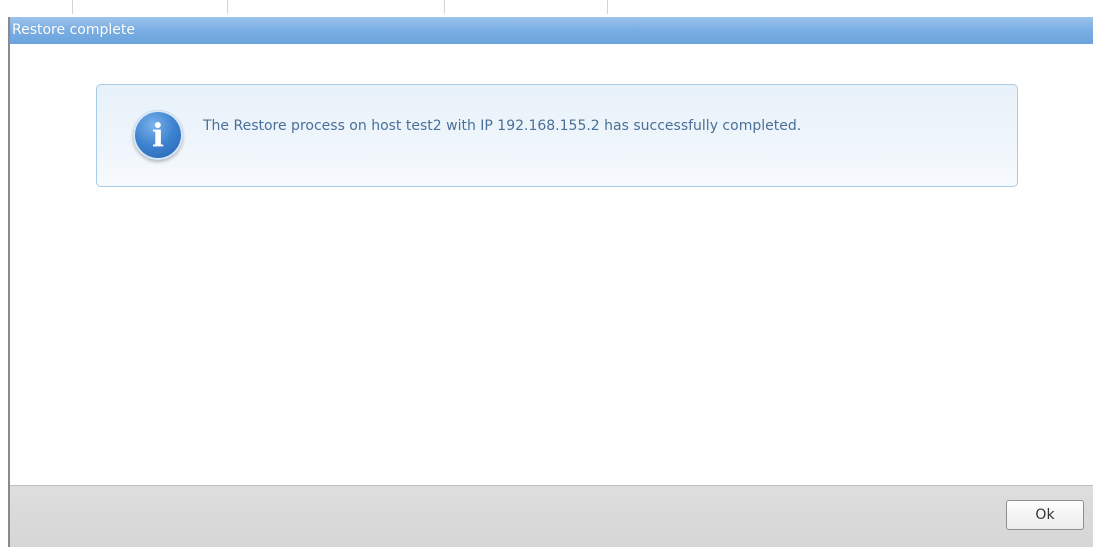 The height and width of the screenshot is (547, 1093). I want to click on dialog-footer: Ok, so click(551, 516).